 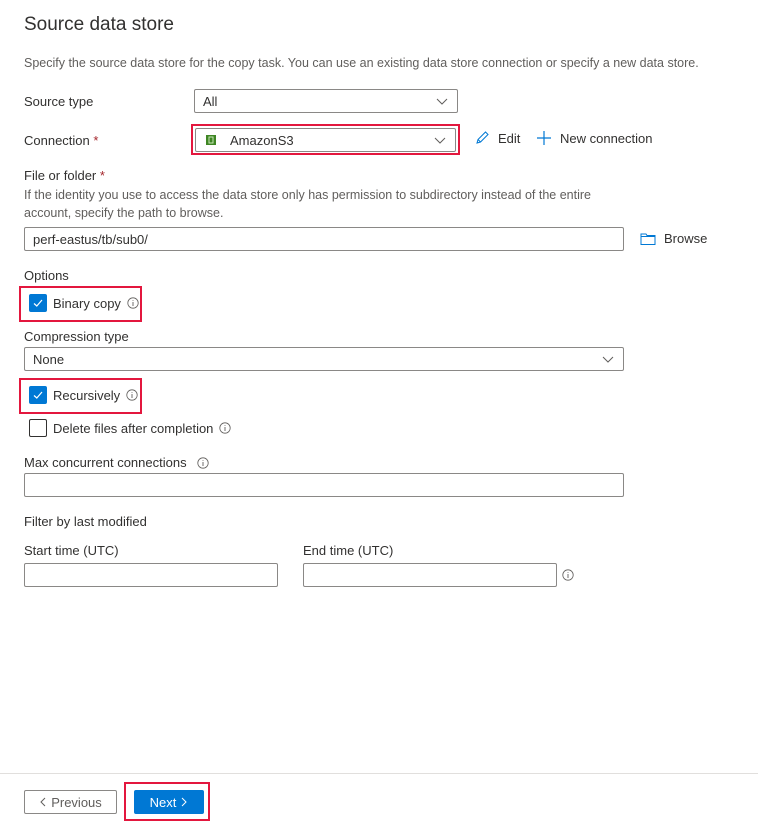 I want to click on next-label: Next, so click(x=163, y=802).